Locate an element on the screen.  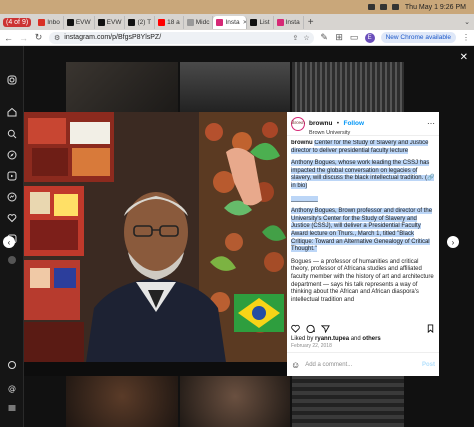
address-bar: ⚙ instagram.com/p/BfgsP8YlsPZ/ ⇪ ☆ is located at coordinates (181, 37).